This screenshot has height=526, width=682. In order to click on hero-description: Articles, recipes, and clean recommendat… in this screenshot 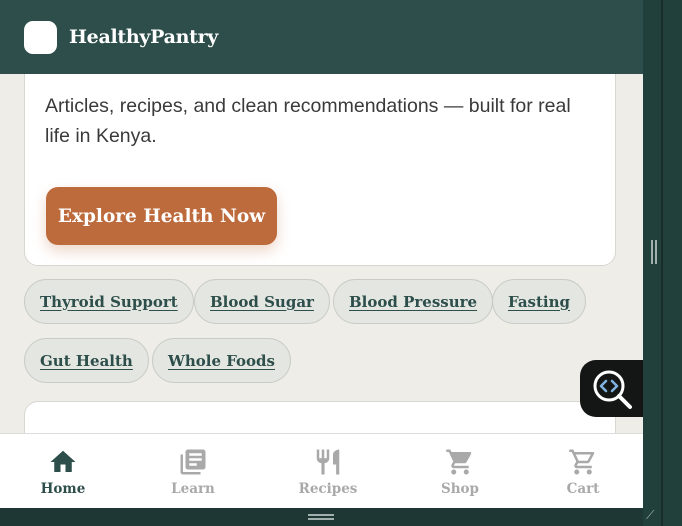, I will do `click(308, 121)`.